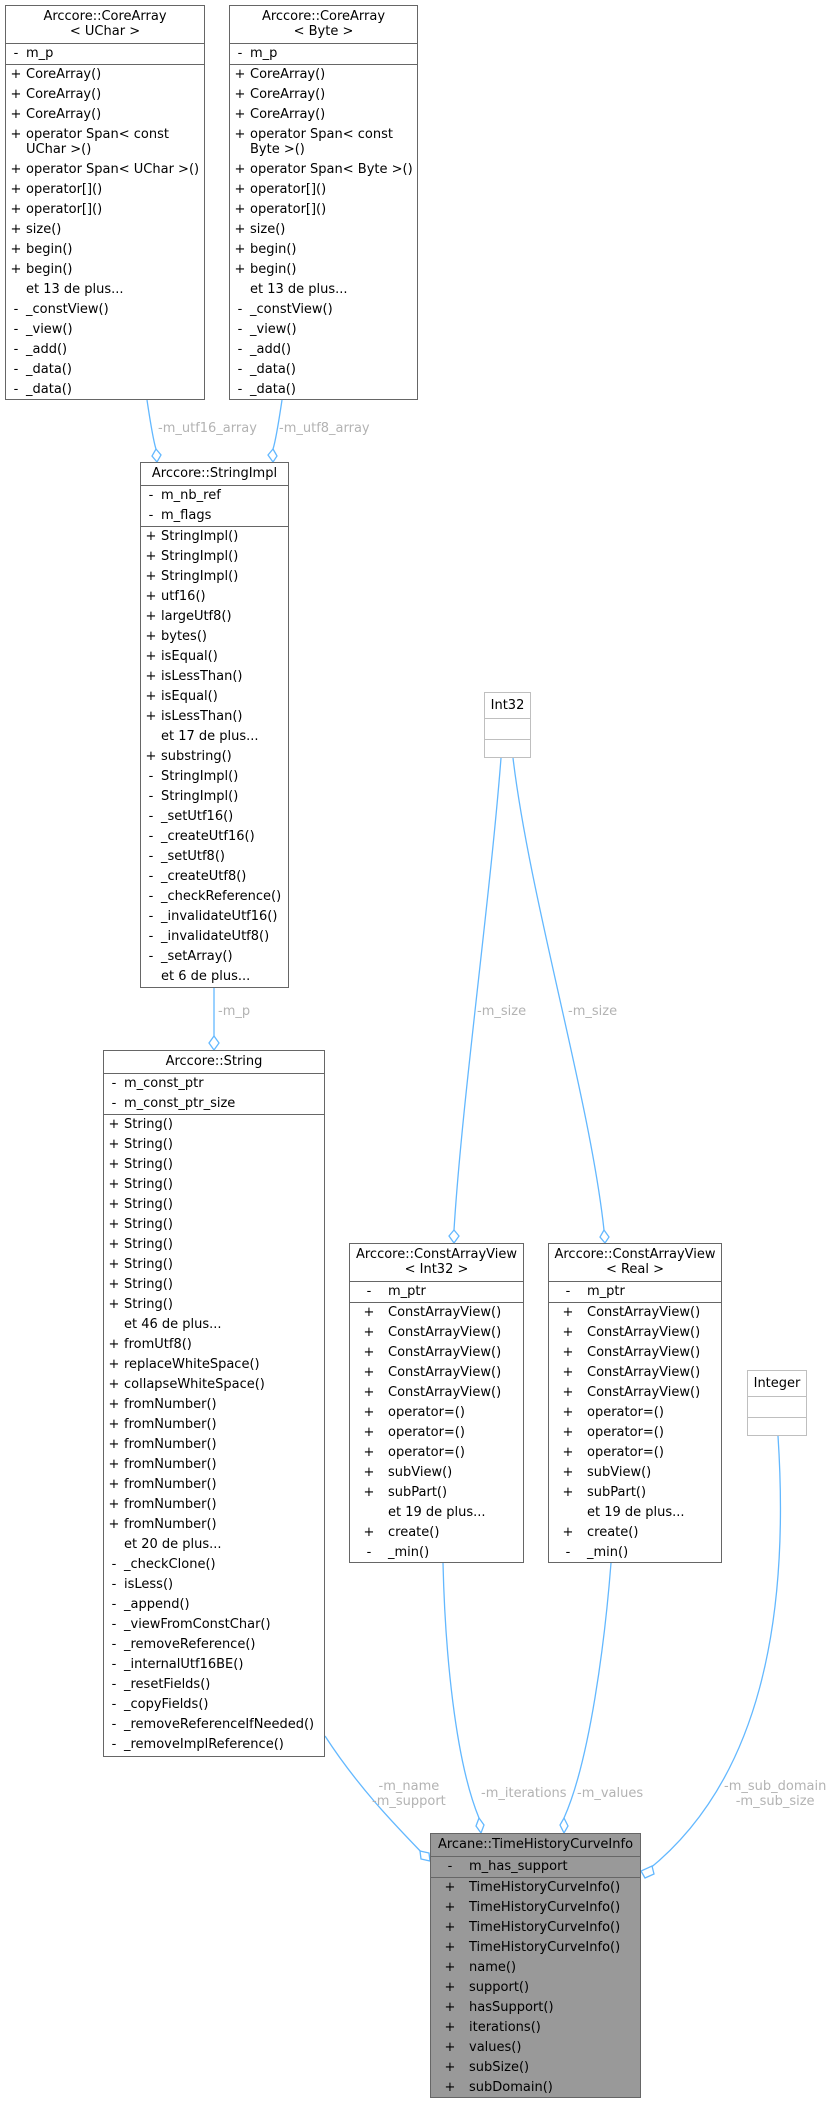 The width and height of the screenshot is (835, 2104). What do you see at coordinates (214, 1385) in the screenshot?
I see `method-row: + collapseWhiteSpace()` at bounding box center [214, 1385].